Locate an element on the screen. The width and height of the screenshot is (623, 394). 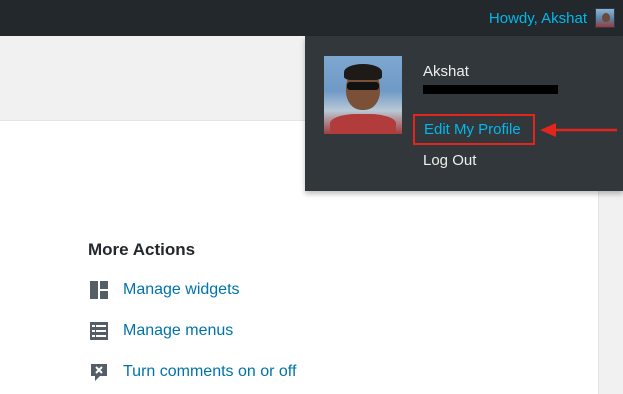
turn-comments-link: Turn comments on or off is located at coordinates (209, 372).